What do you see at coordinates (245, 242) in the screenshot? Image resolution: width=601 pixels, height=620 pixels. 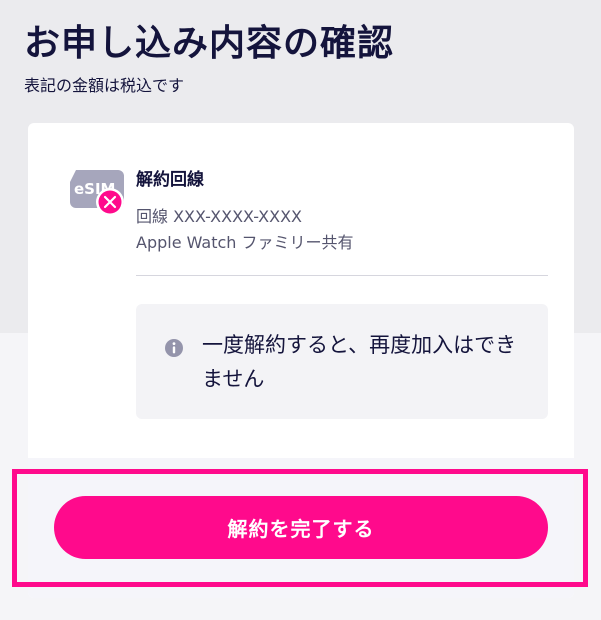 I see `line-plan: Apple Watch ファミリー共有` at bounding box center [245, 242].